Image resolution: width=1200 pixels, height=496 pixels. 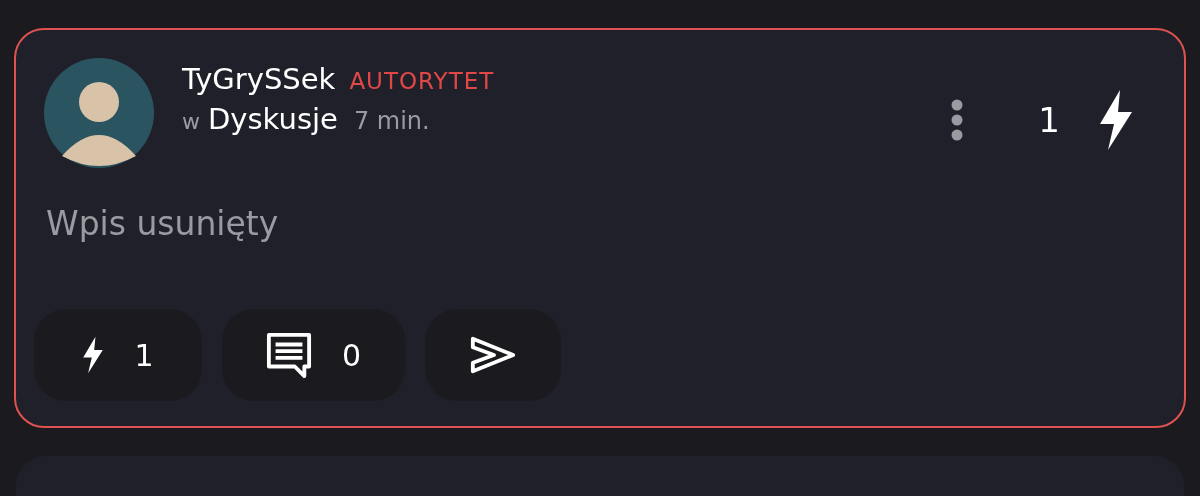 I want to click on share-button, so click(x=493, y=355).